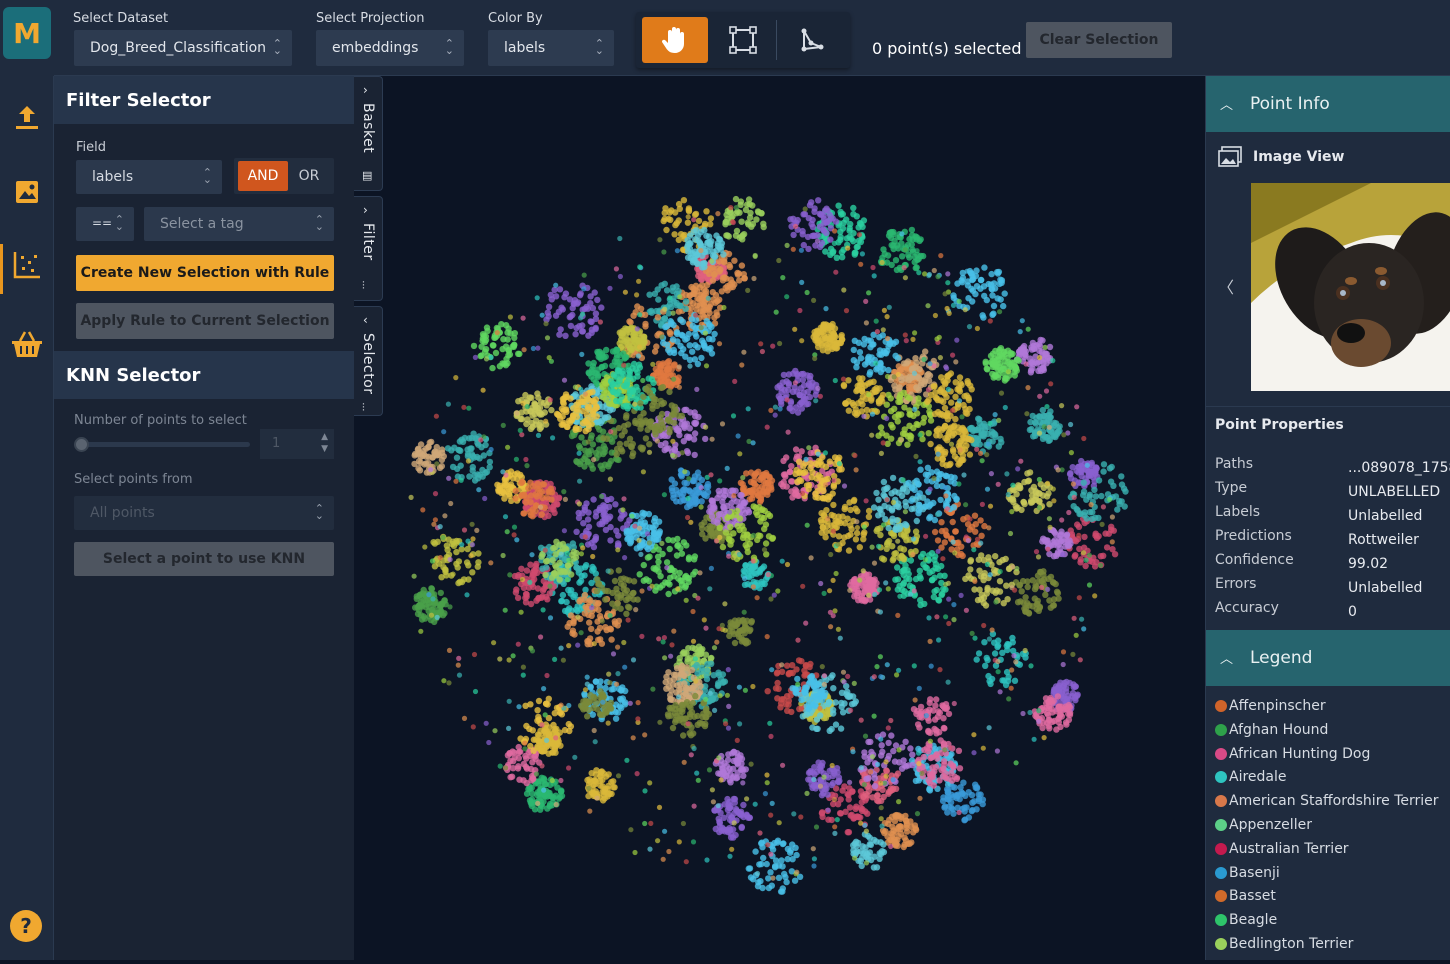 The height and width of the screenshot is (964, 1450). What do you see at coordinates (1237, 512) in the screenshot?
I see `property-key: Labels` at bounding box center [1237, 512].